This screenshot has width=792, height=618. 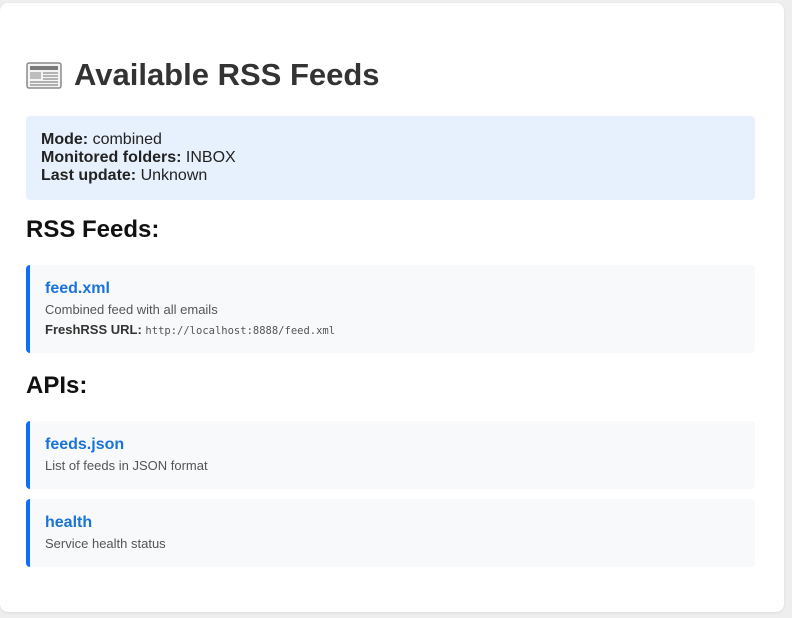 What do you see at coordinates (392, 445) in the screenshot?
I see `api-link: feeds.json` at bounding box center [392, 445].